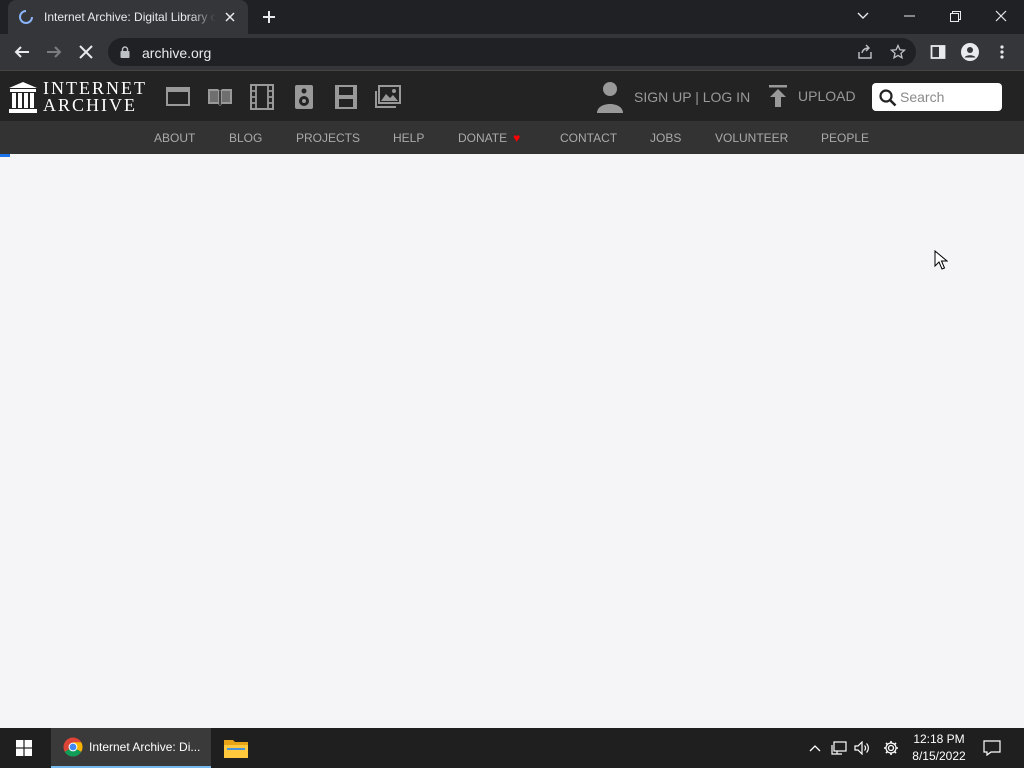  I want to click on minimize-button, so click(909, 16).